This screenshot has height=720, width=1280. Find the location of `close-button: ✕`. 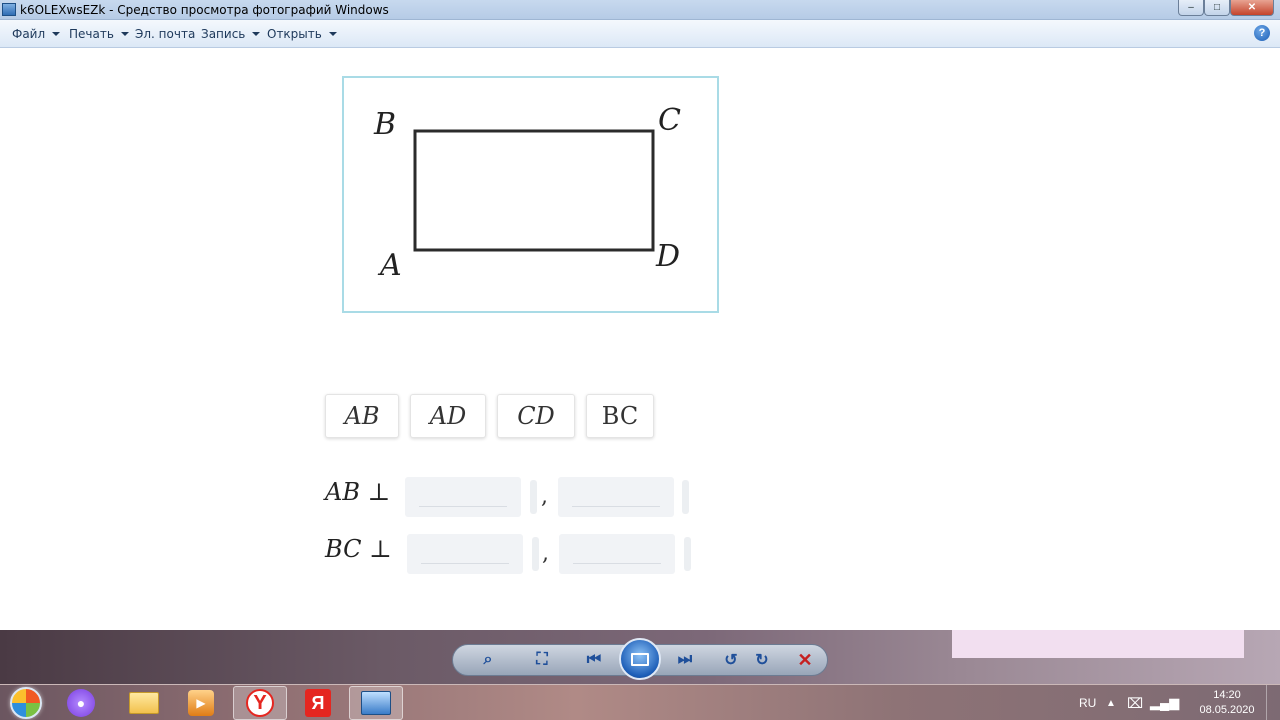

close-button: ✕ is located at coordinates (1252, 8).